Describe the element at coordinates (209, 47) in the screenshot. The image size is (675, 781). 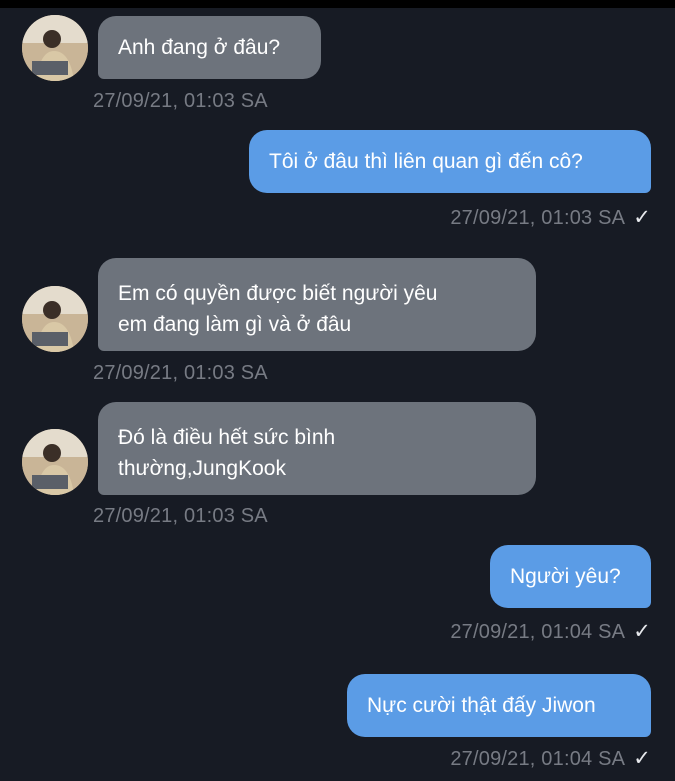
I see `message-bubble-incoming: Anh đang ở đâu?` at that location.